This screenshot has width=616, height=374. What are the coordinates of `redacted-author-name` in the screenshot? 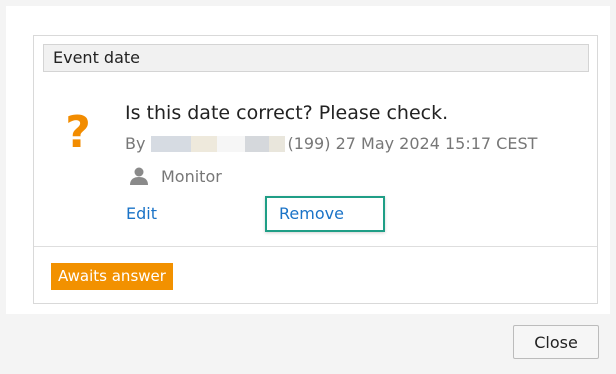 It's located at (218, 144).